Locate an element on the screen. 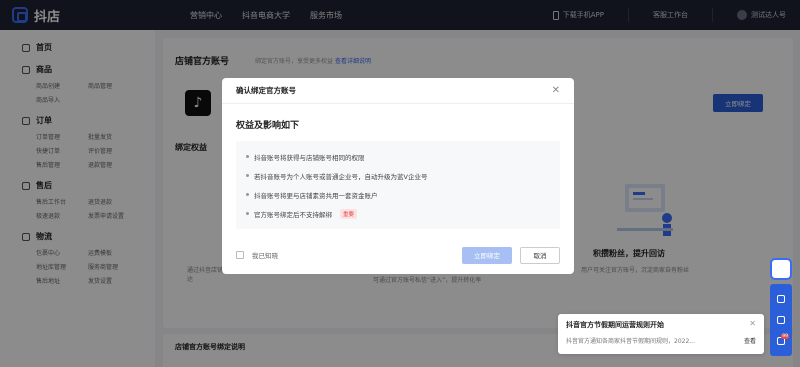 Image resolution: width=800 pixels, height=367 pixels. confirm-bind-button: 立即绑定 is located at coordinates (487, 255).